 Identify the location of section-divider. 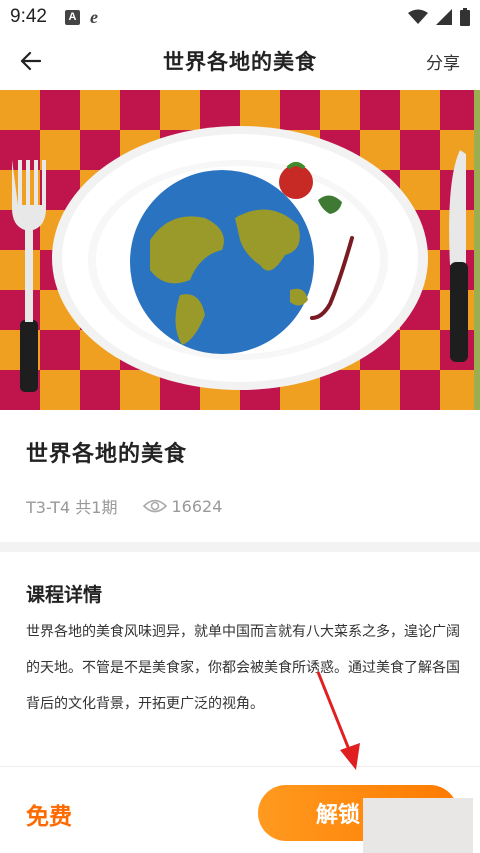
(240, 547).